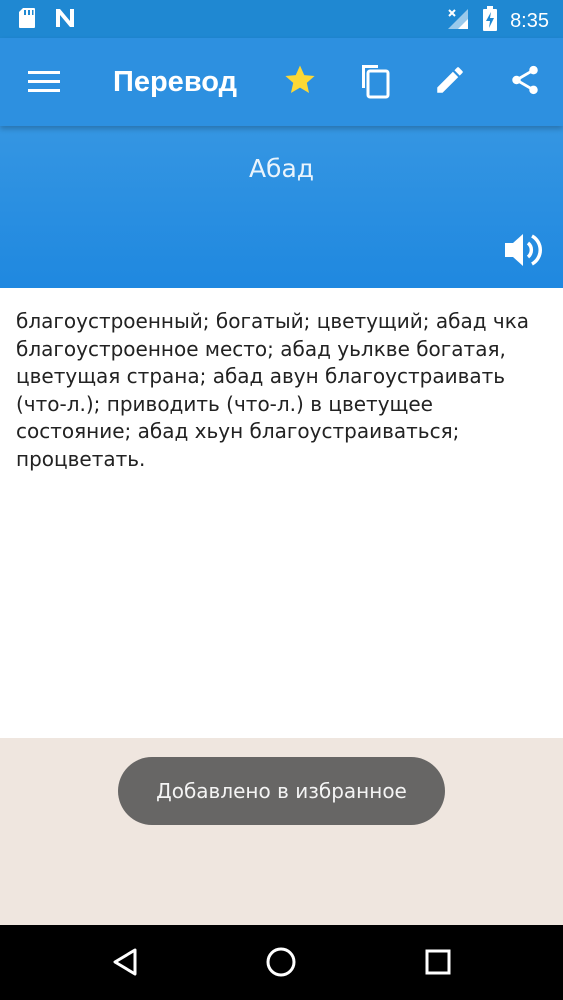 The height and width of the screenshot is (1000, 563). I want to click on battery-charging-icon, so click(490, 21).